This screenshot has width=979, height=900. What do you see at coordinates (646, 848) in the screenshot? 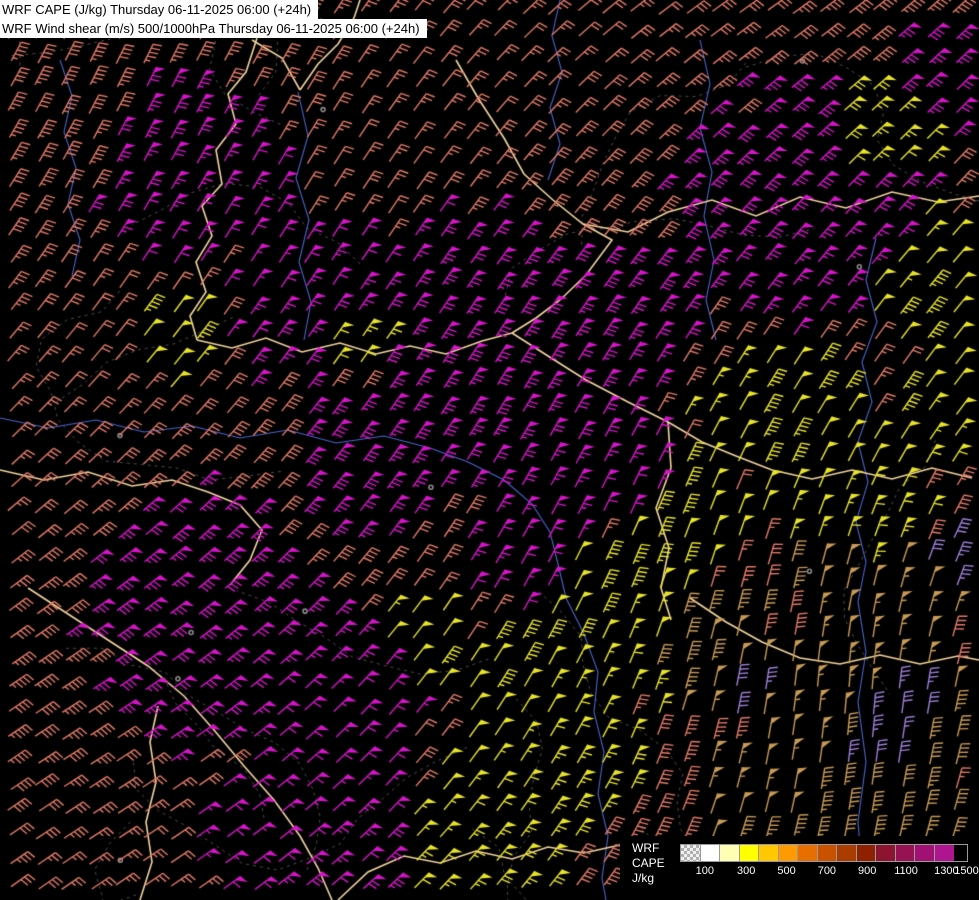
I see `legend-title-line: WRF` at bounding box center [646, 848].